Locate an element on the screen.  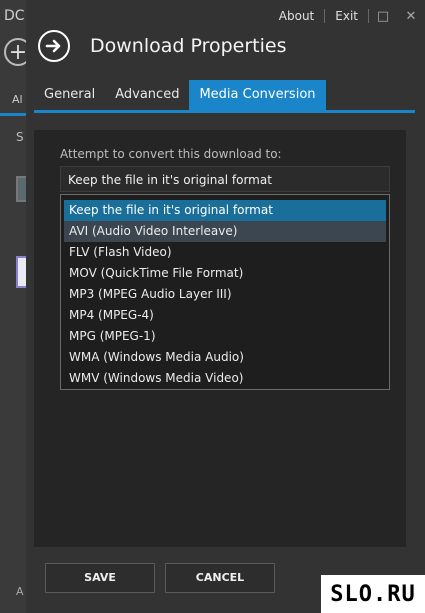
conversion-prompt-label: Attempt to convert this download to: is located at coordinates (171, 154).